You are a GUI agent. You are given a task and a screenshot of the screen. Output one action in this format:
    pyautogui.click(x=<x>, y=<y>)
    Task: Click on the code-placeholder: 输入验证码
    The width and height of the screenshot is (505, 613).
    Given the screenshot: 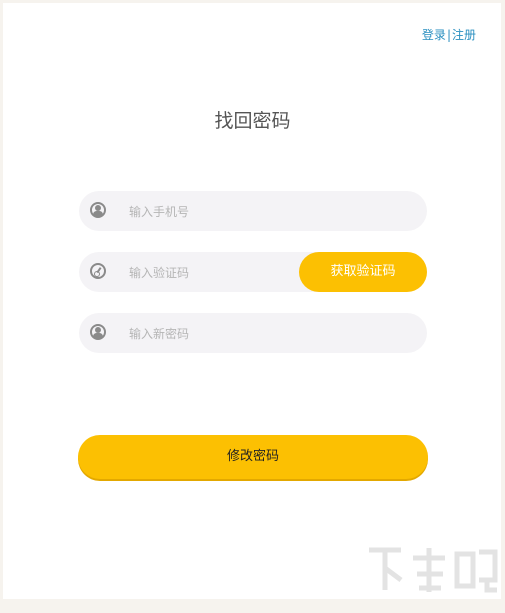 What is the action you would take?
    pyautogui.click(x=159, y=273)
    